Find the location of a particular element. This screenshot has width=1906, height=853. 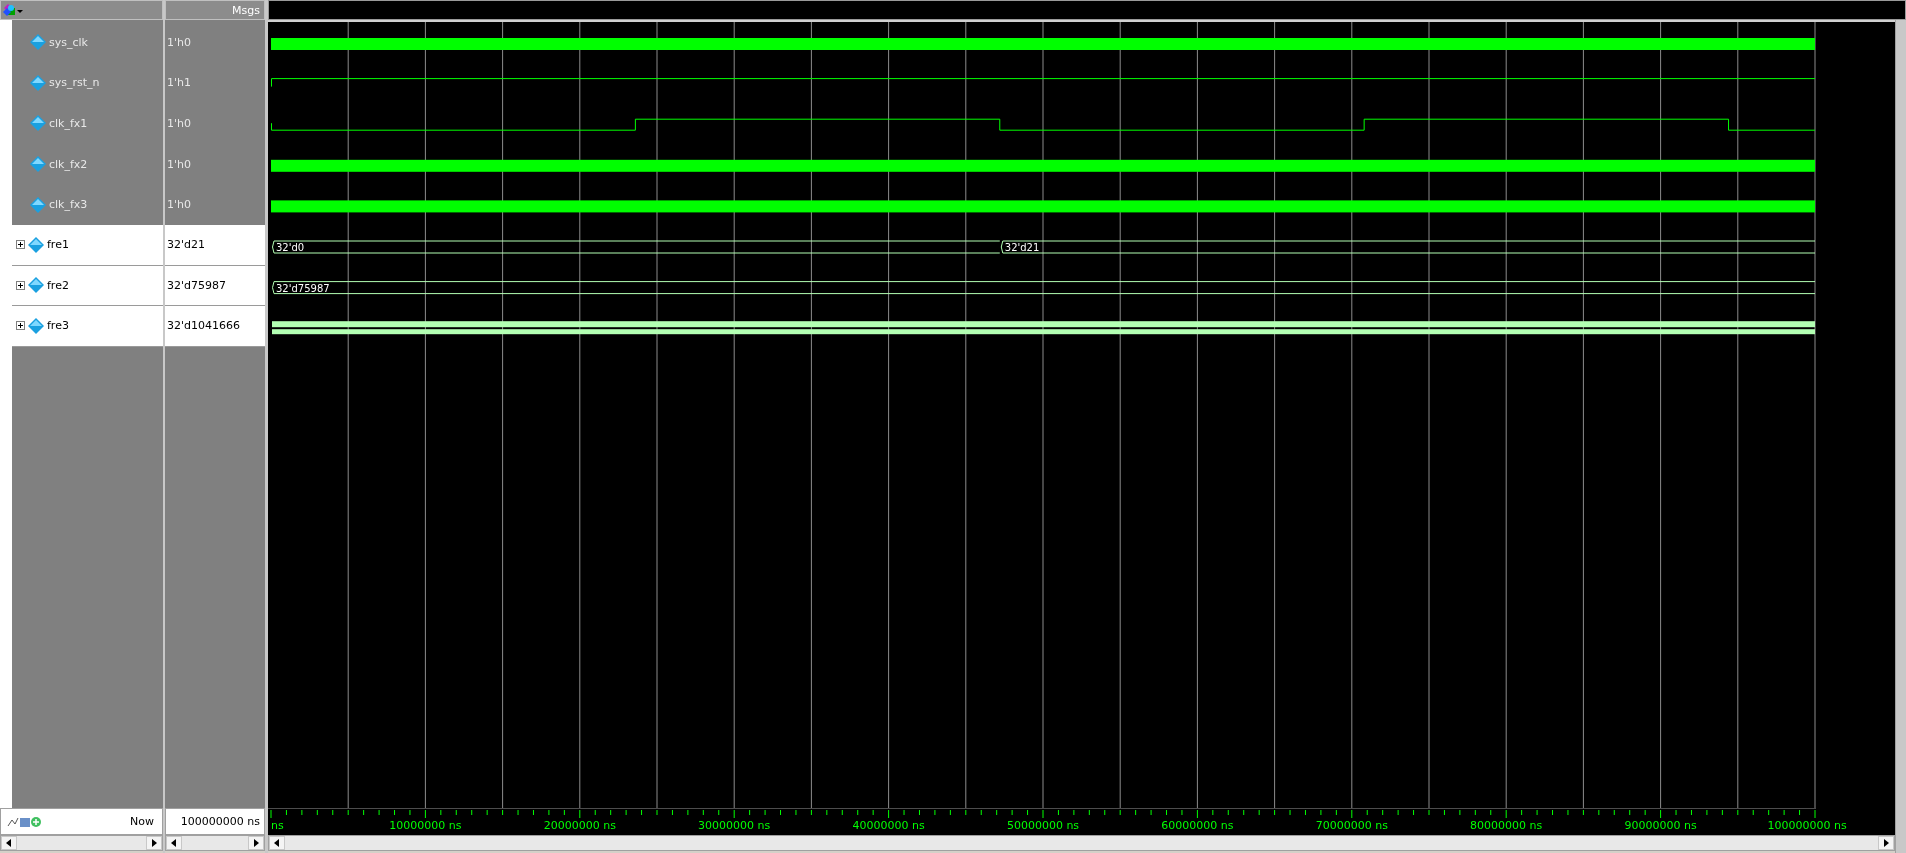

signal-row: fre1 is located at coordinates (87, 245).